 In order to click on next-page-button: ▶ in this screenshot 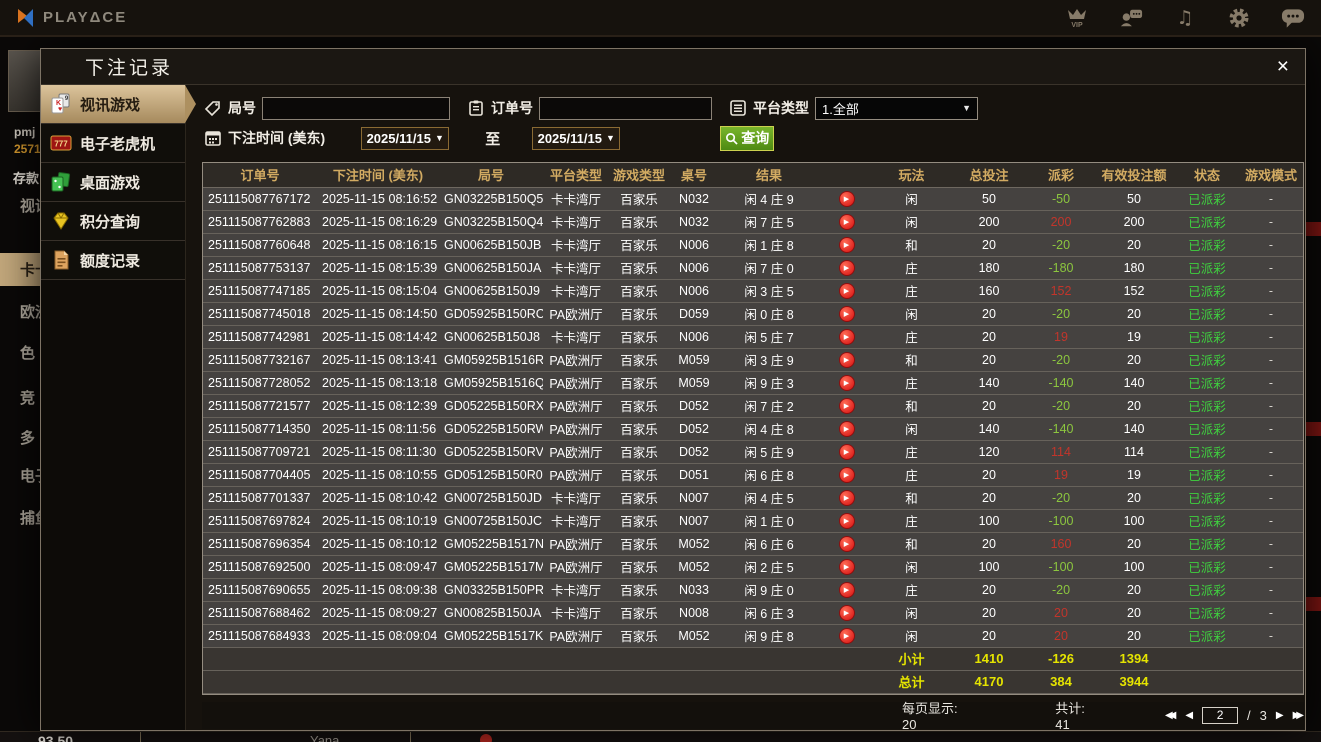, I will do `click(1280, 715)`.